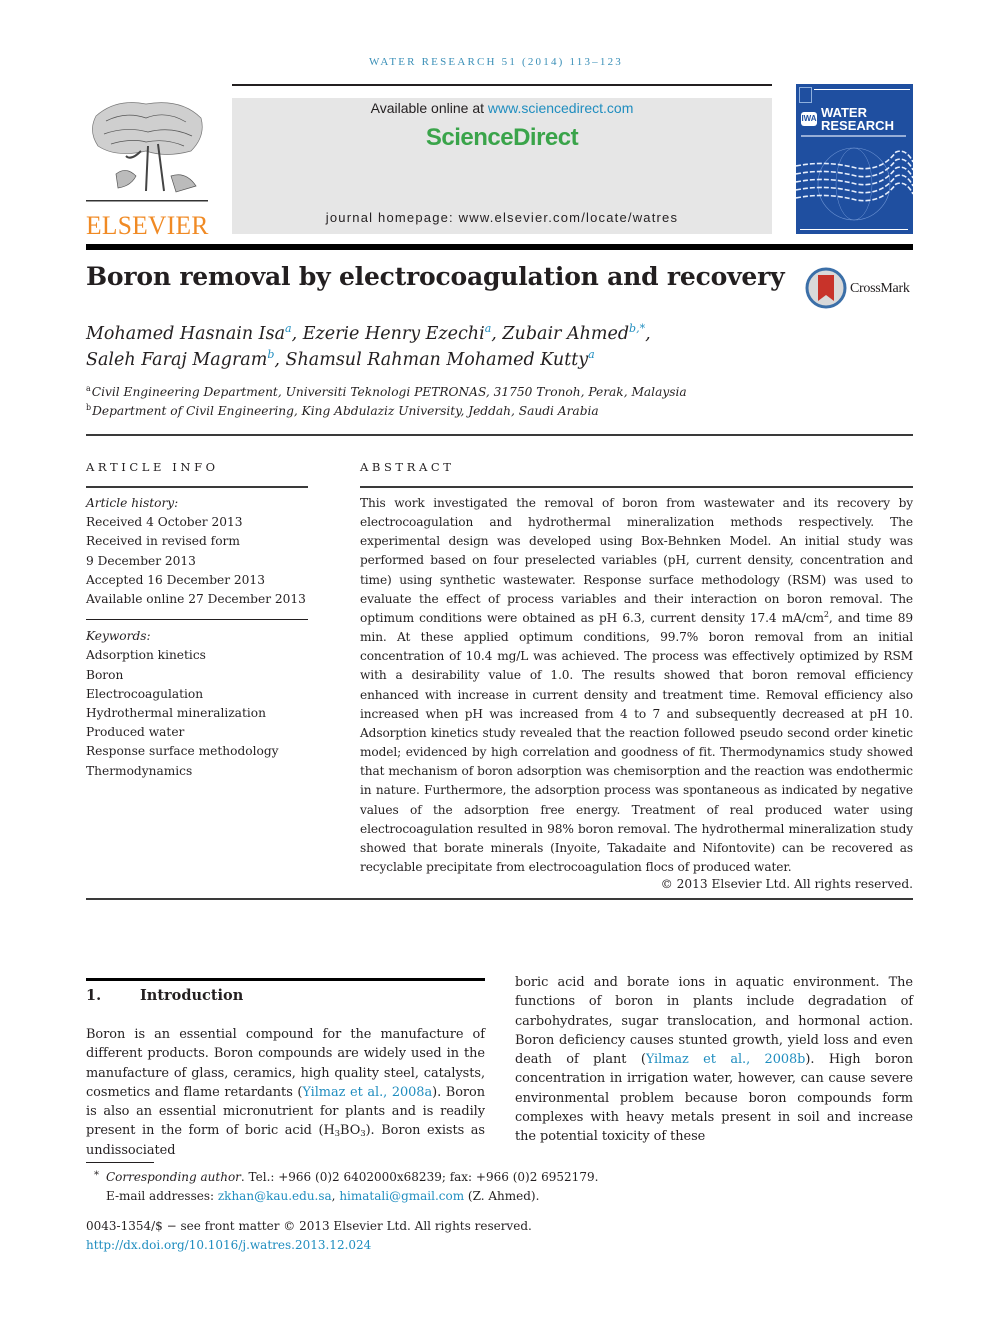  What do you see at coordinates (162, 1195) in the screenshot?
I see `email-label: E-mail addresses:` at bounding box center [162, 1195].